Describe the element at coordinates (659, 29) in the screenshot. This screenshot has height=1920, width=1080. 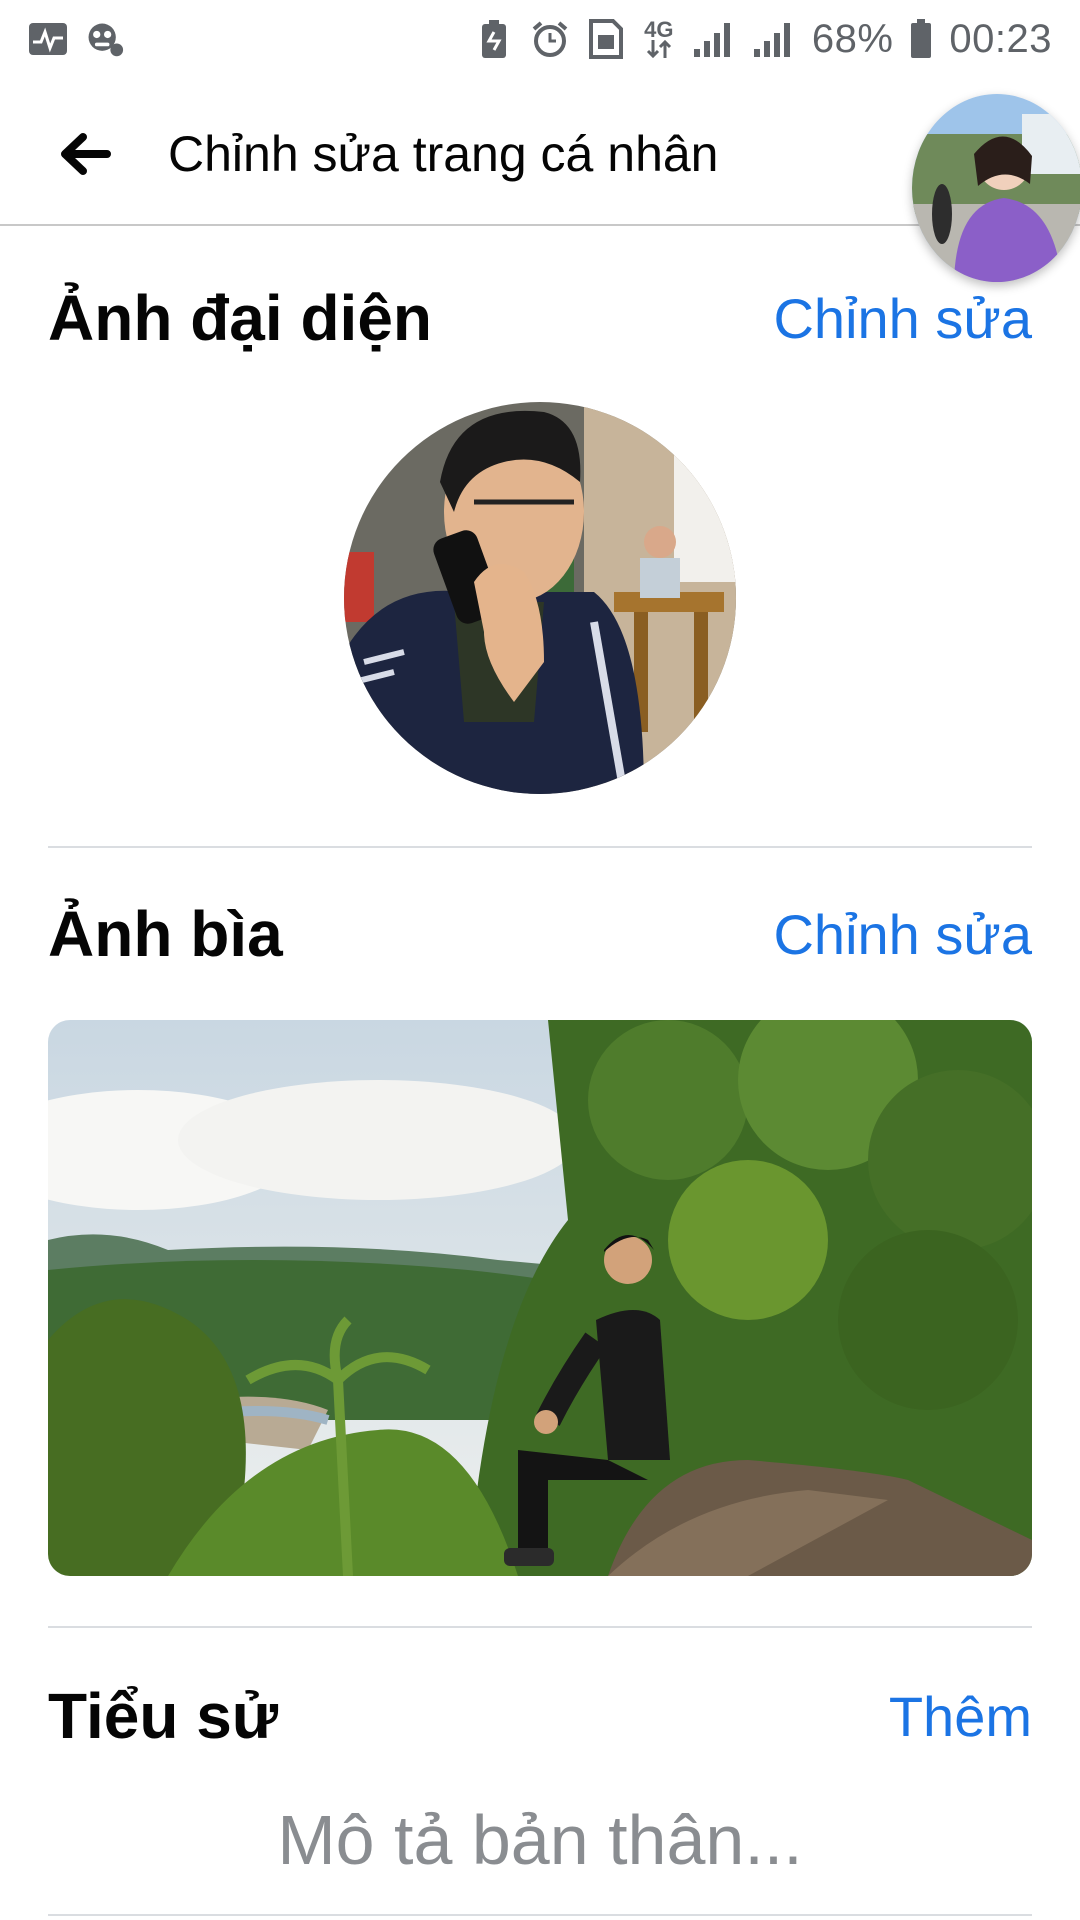
I see `network-type-label: 4G` at that location.